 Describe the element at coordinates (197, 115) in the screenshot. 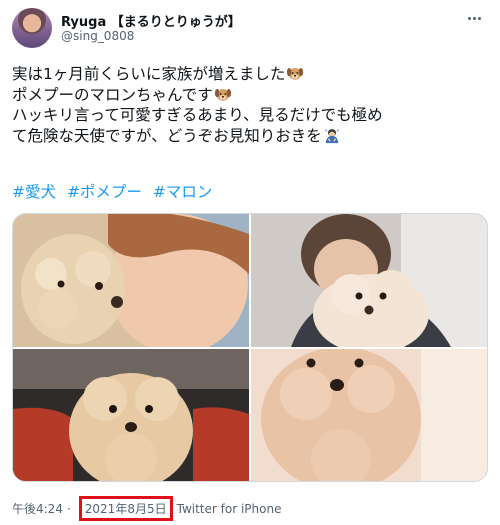

I see `tweet-line: ハッキリ言って可愛すぎるあまり、見るだけでも極め` at that location.